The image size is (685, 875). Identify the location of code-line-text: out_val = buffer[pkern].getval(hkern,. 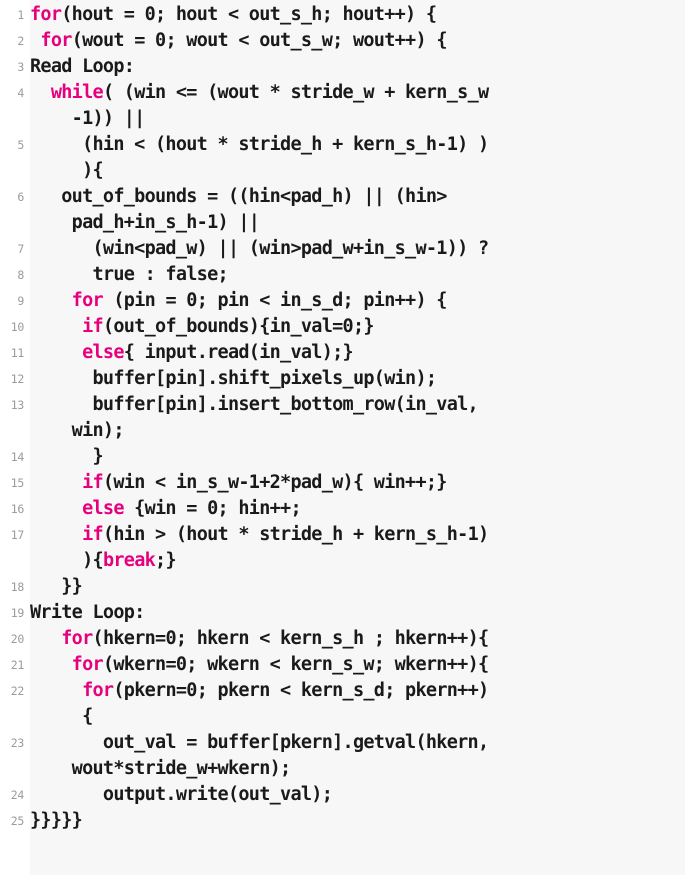
(259, 743).